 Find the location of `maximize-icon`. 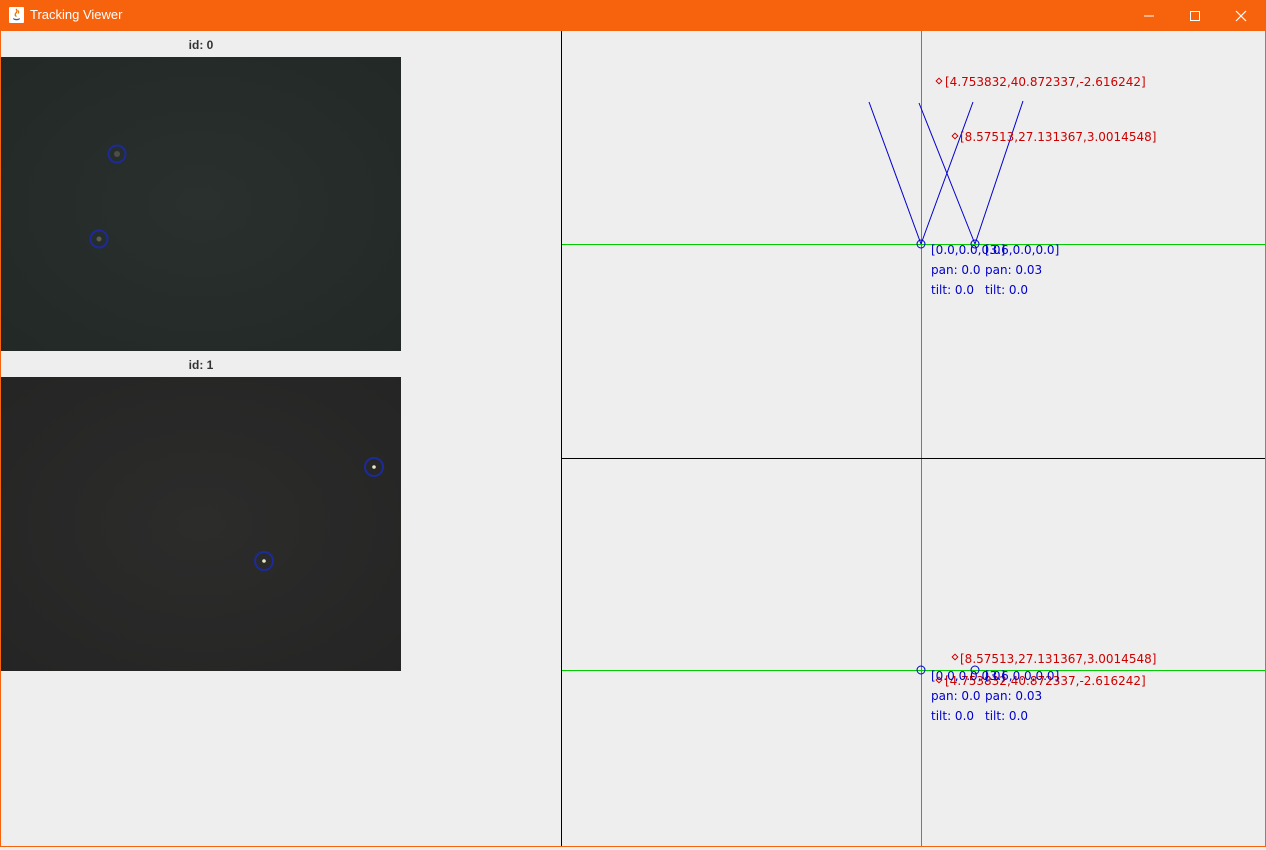

maximize-icon is located at coordinates (1195, 16).